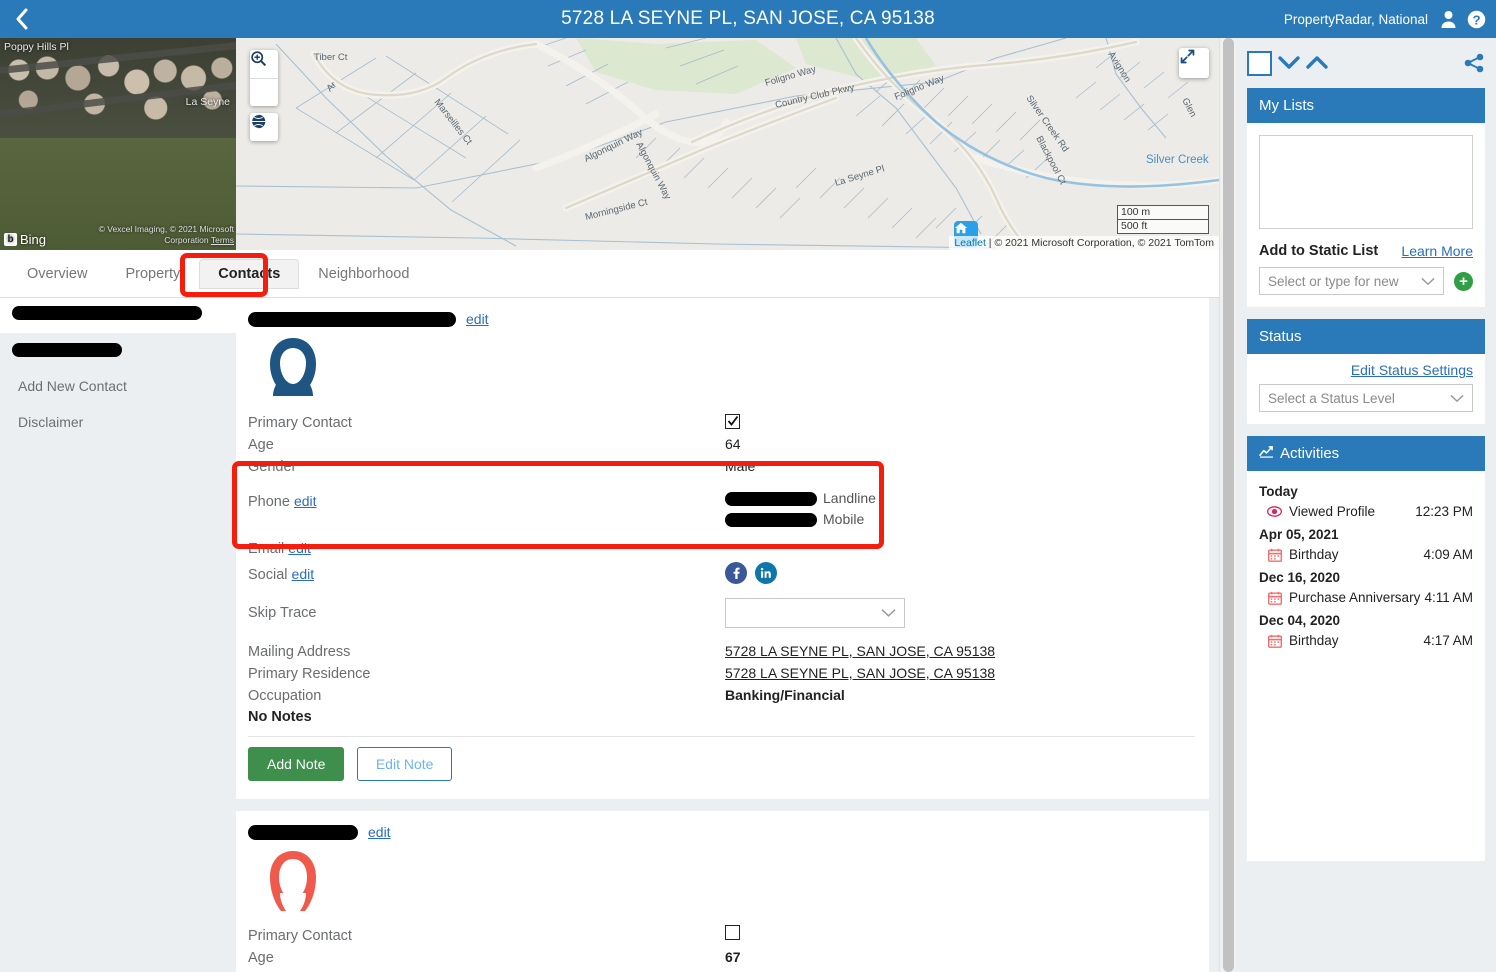 This screenshot has width=1496, height=972. Describe the element at coordinates (486, 549) in the screenshot. I see `contact-1-email-label: Email edit` at that location.